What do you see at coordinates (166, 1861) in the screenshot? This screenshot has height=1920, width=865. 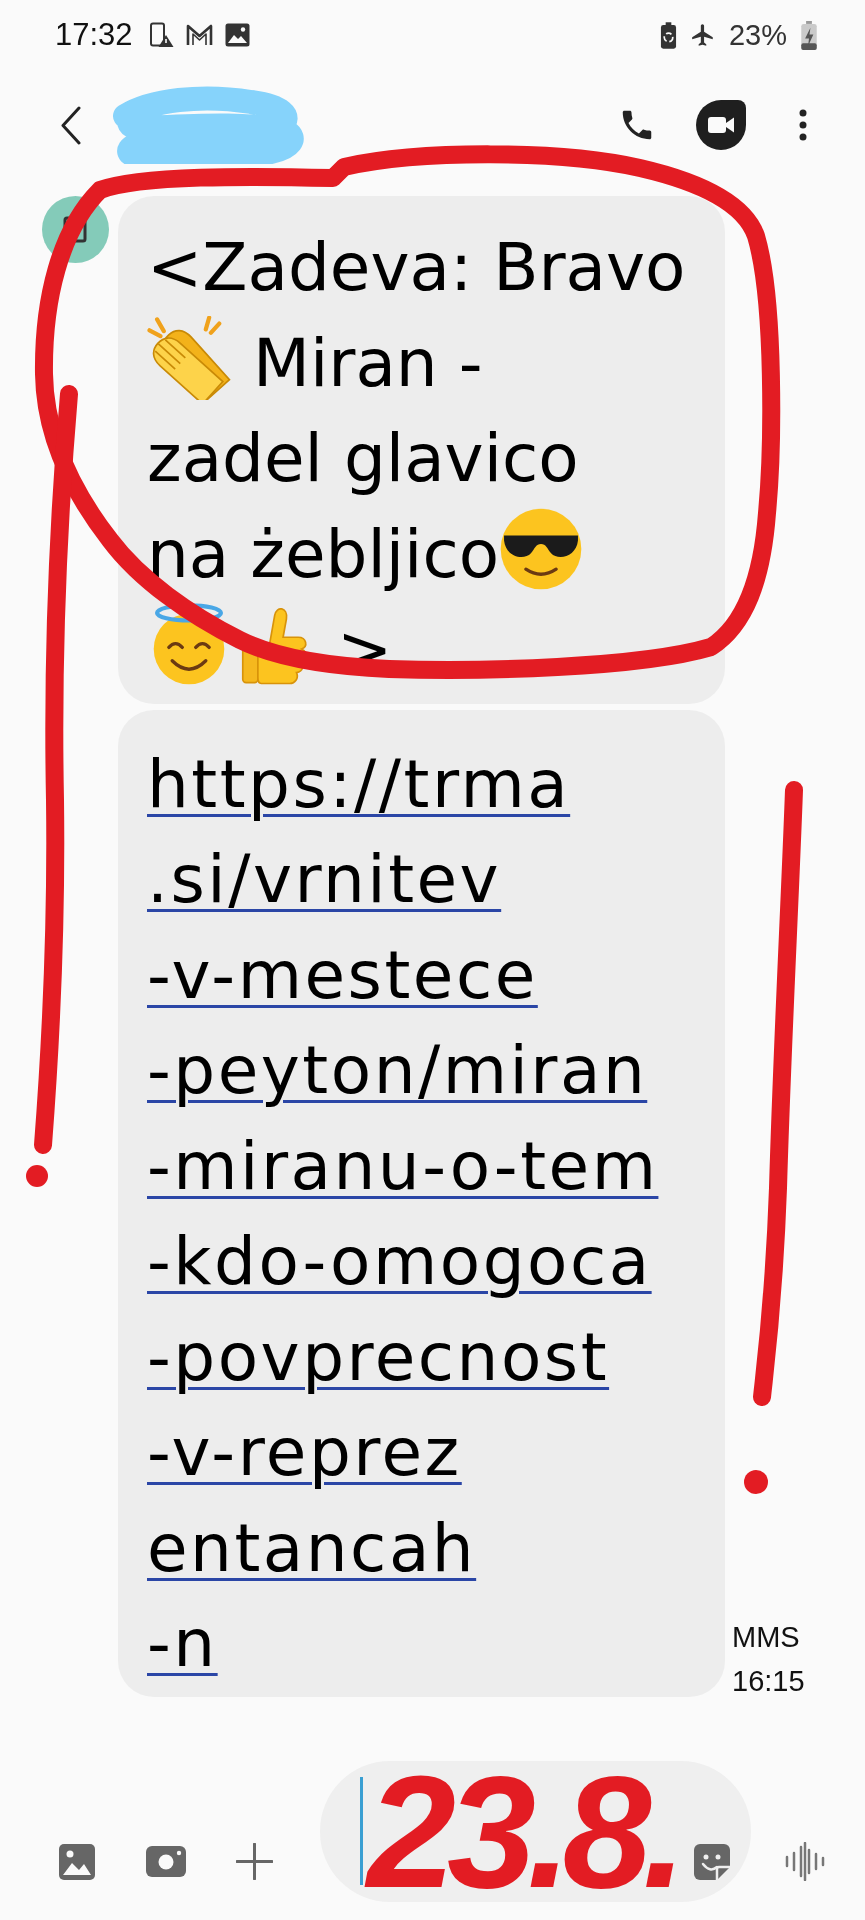 I see `camera-icon` at bounding box center [166, 1861].